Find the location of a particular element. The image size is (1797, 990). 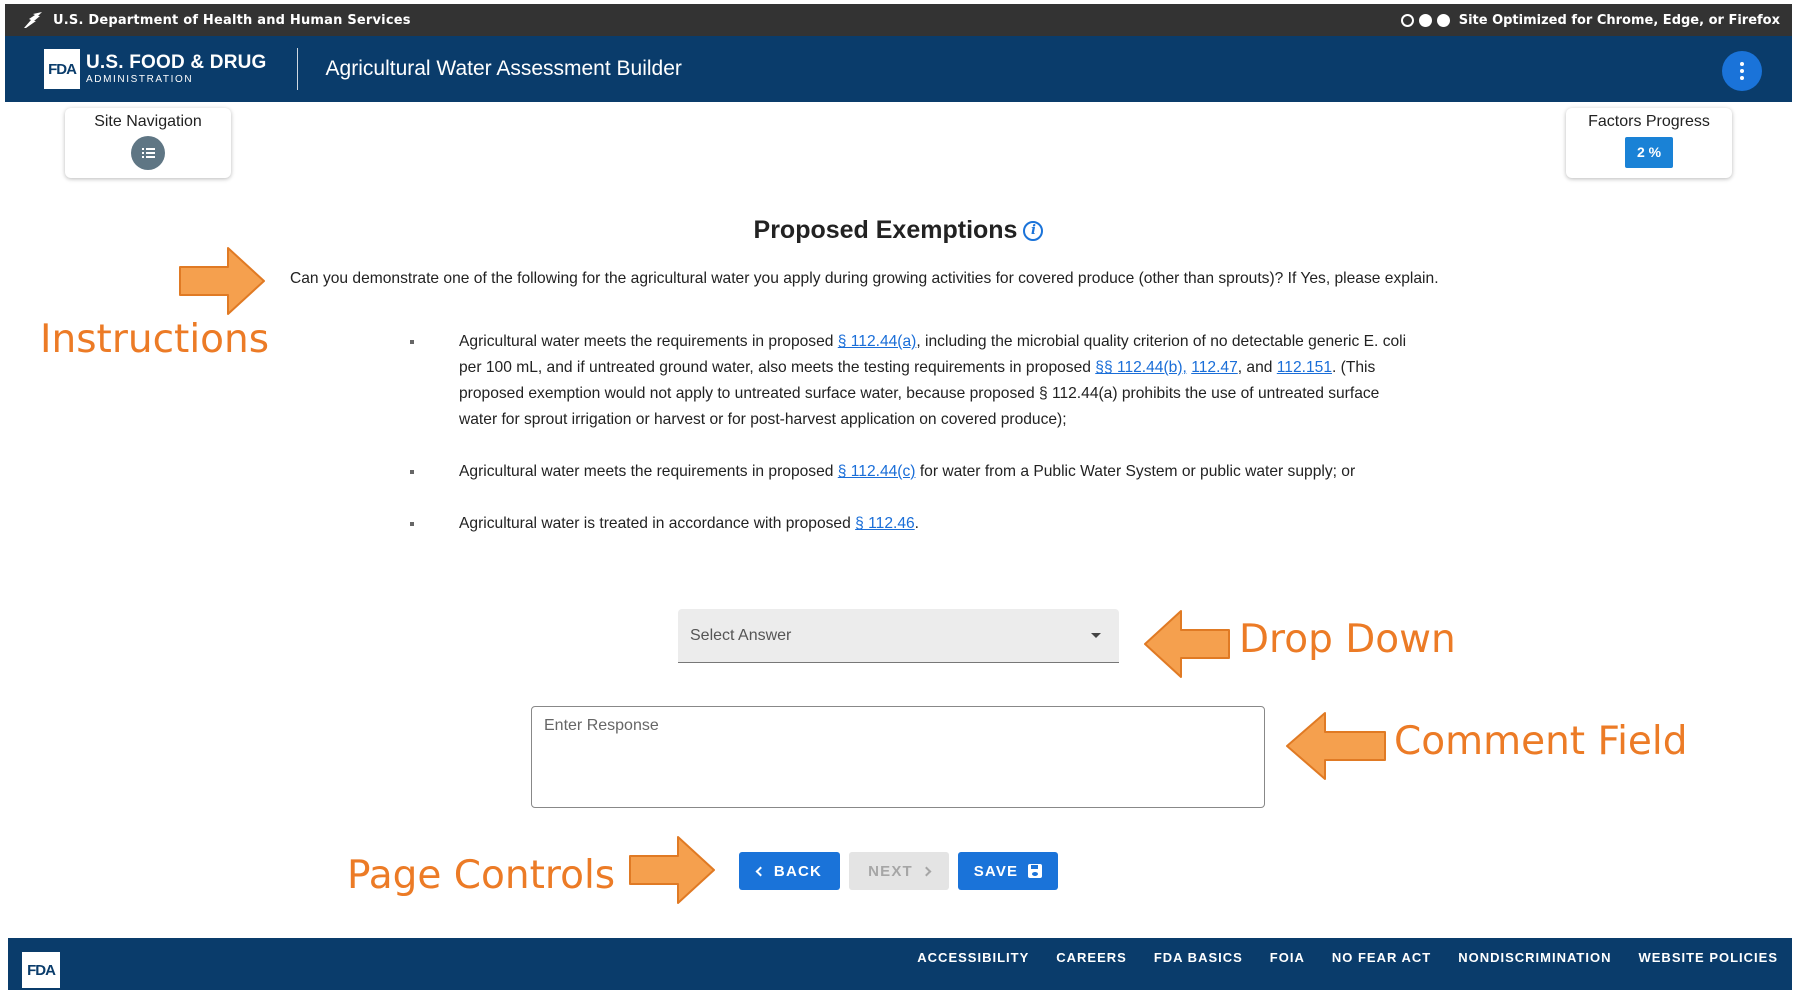

next-button-label: NEXT is located at coordinates (890, 871).